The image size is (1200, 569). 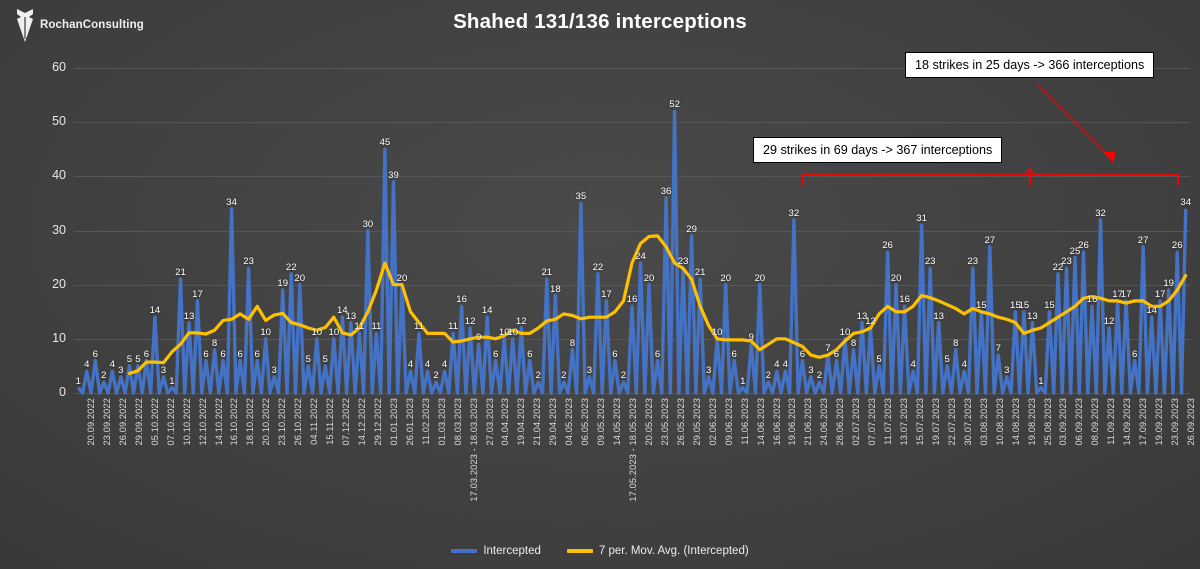 What do you see at coordinates (59, 283) in the screenshot?
I see `y-axis-tick-label: 20` at bounding box center [59, 283].